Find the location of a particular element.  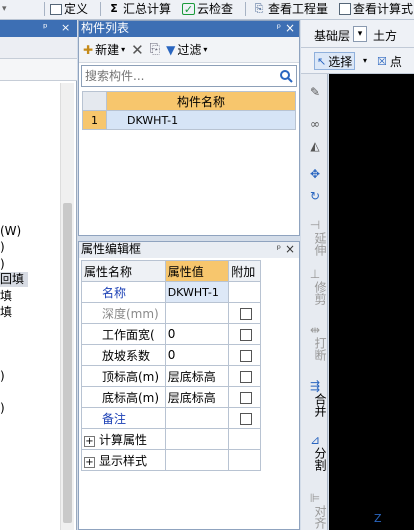

merge-icon: ⇶ is located at coordinates (315, 386).